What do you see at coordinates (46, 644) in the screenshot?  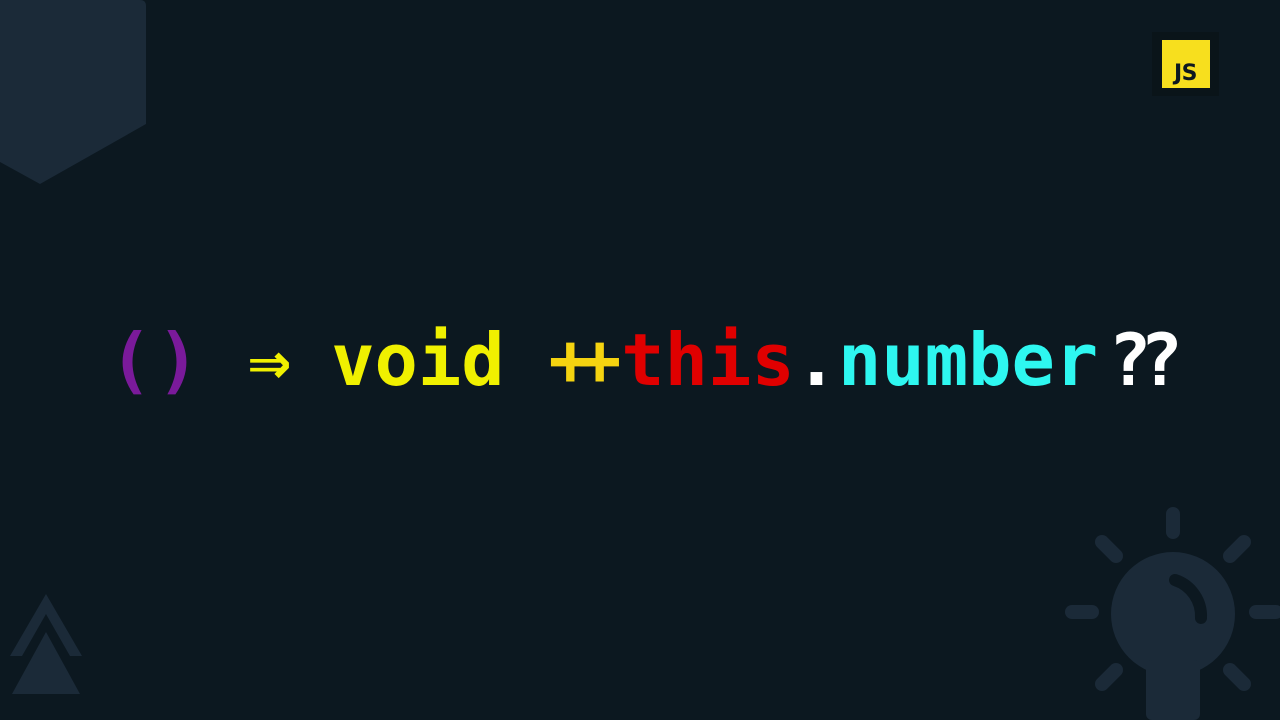 I see `double-triangle-icon` at bounding box center [46, 644].